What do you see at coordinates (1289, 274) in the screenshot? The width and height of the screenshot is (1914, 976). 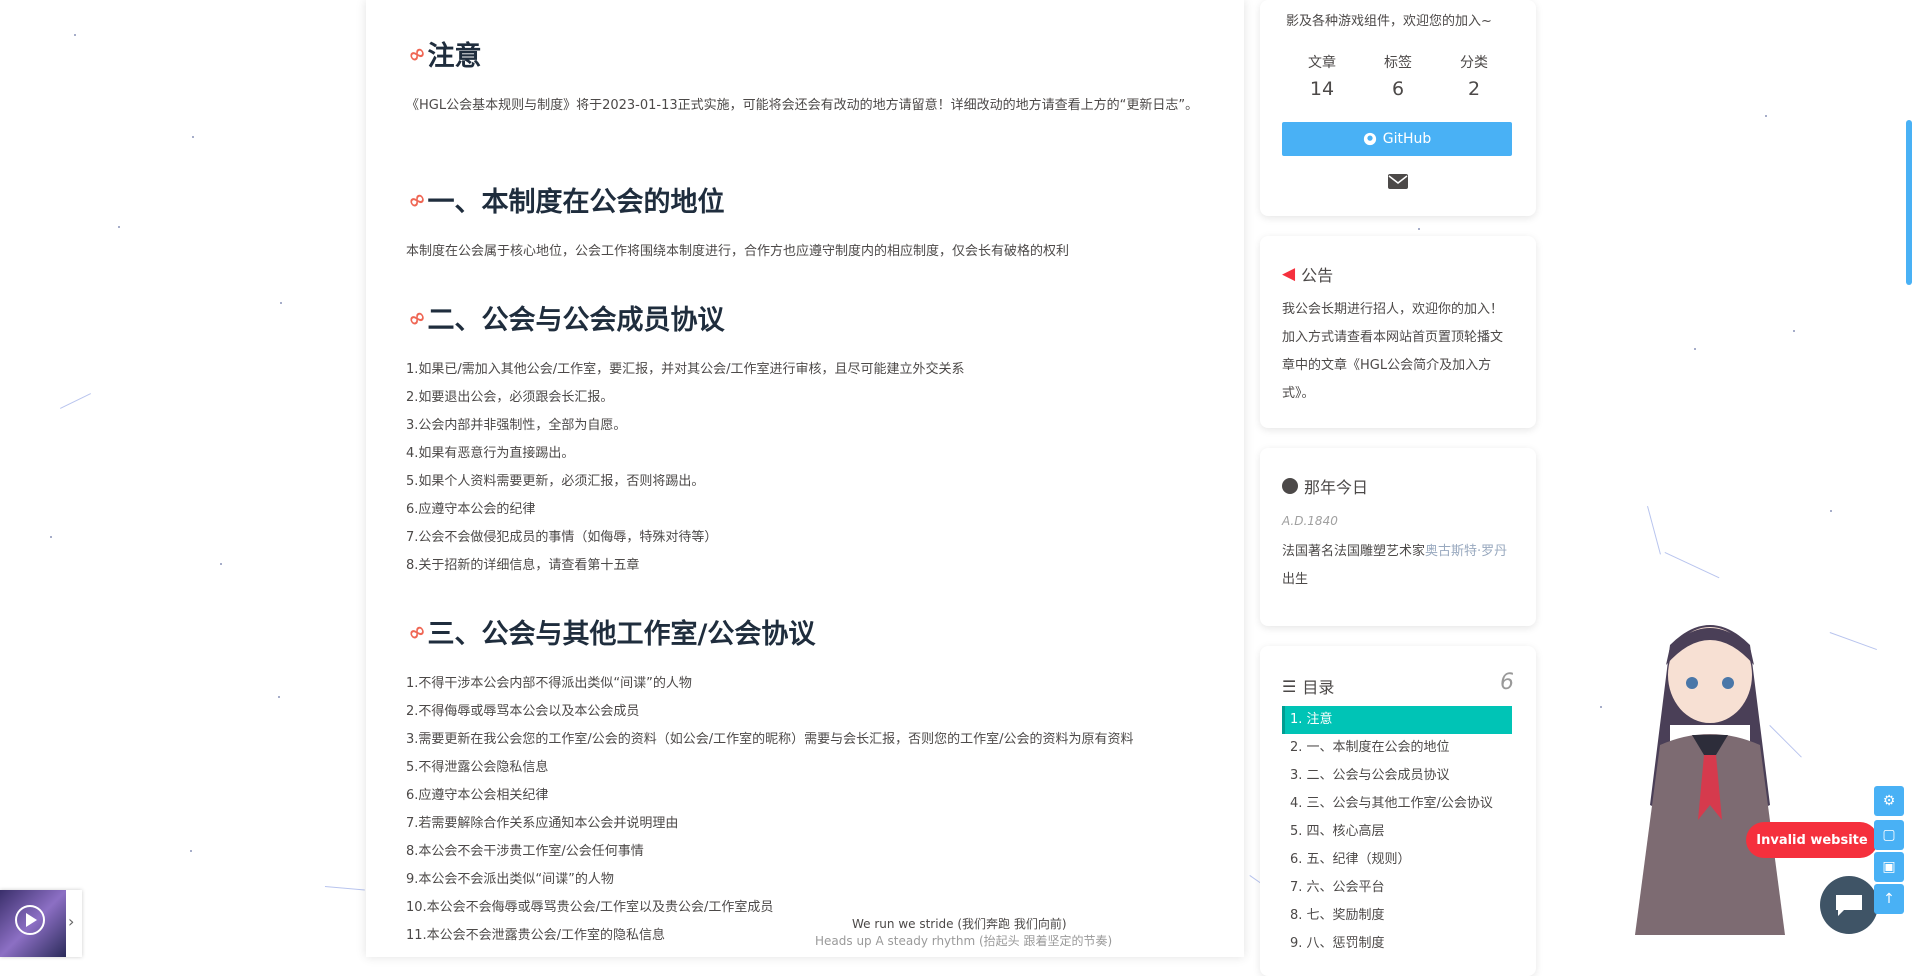 I see `megaphone-icon: ◀` at bounding box center [1289, 274].